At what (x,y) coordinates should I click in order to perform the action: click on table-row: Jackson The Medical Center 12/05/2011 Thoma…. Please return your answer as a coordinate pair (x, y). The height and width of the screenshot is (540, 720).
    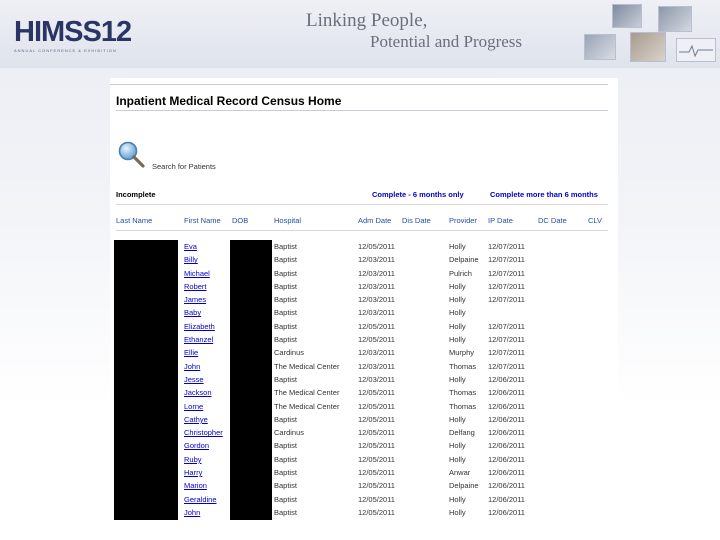
    Looking at the image, I should click on (364, 392).